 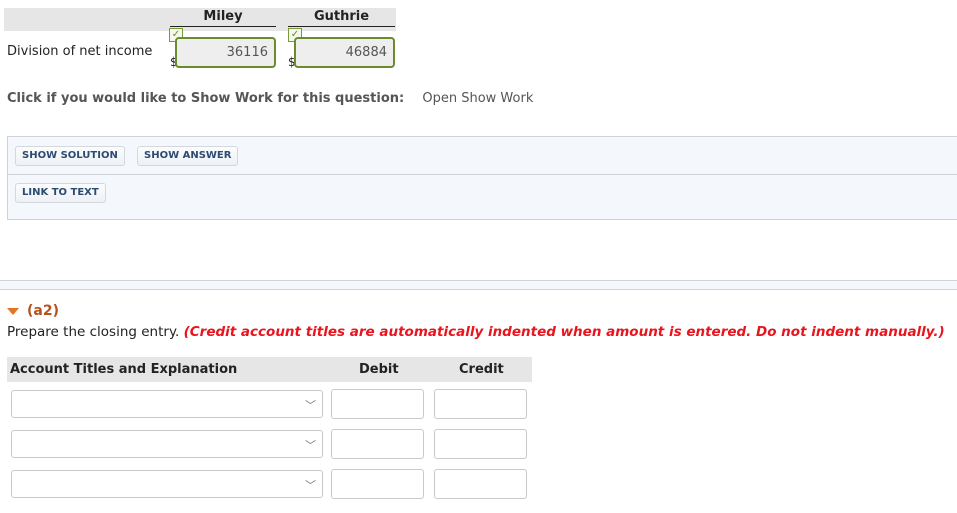 What do you see at coordinates (344, 52) in the screenshot?
I see `guthrie-amount-input` at bounding box center [344, 52].